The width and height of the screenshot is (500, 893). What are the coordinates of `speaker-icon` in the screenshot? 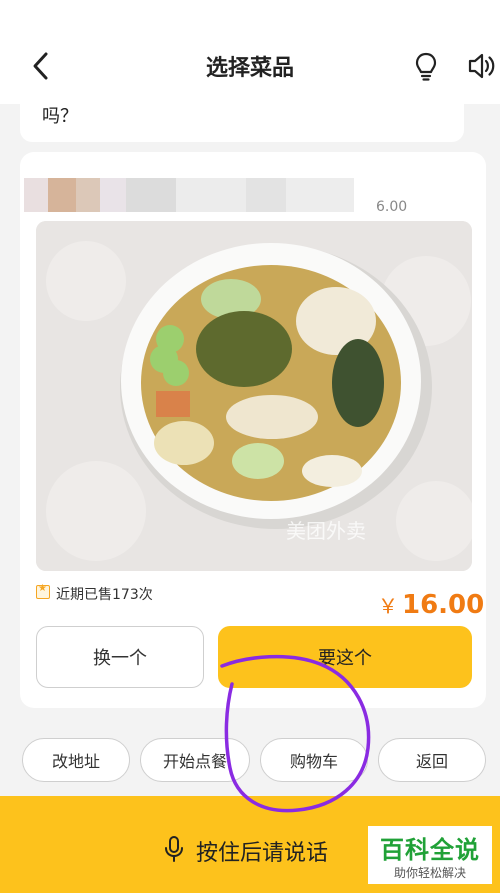 It's located at (481, 66).